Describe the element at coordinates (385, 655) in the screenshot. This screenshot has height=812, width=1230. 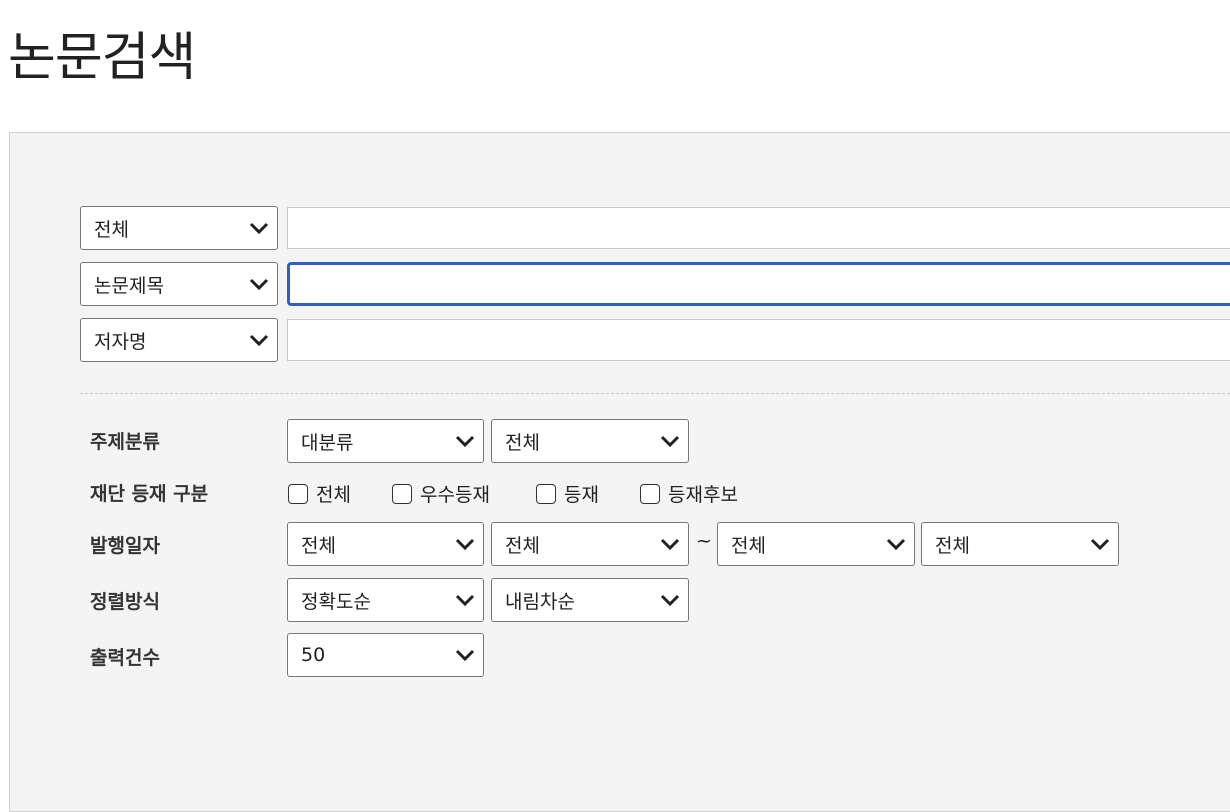
I see `output-count-select: 50` at that location.